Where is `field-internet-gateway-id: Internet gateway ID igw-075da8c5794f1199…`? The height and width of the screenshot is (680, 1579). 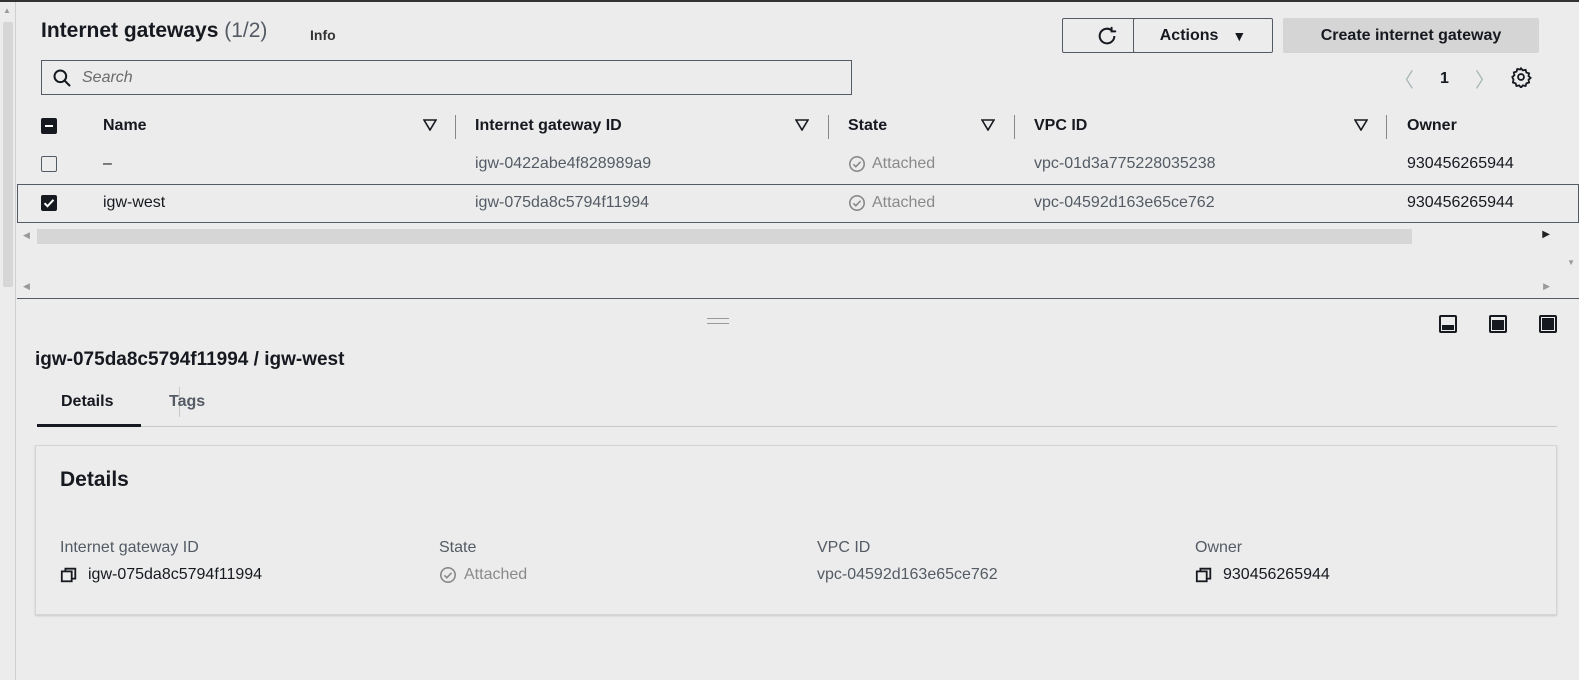 field-internet-gateway-id: Internet gateway ID igw-075da8c5794f1199… is located at coordinates (161, 561).